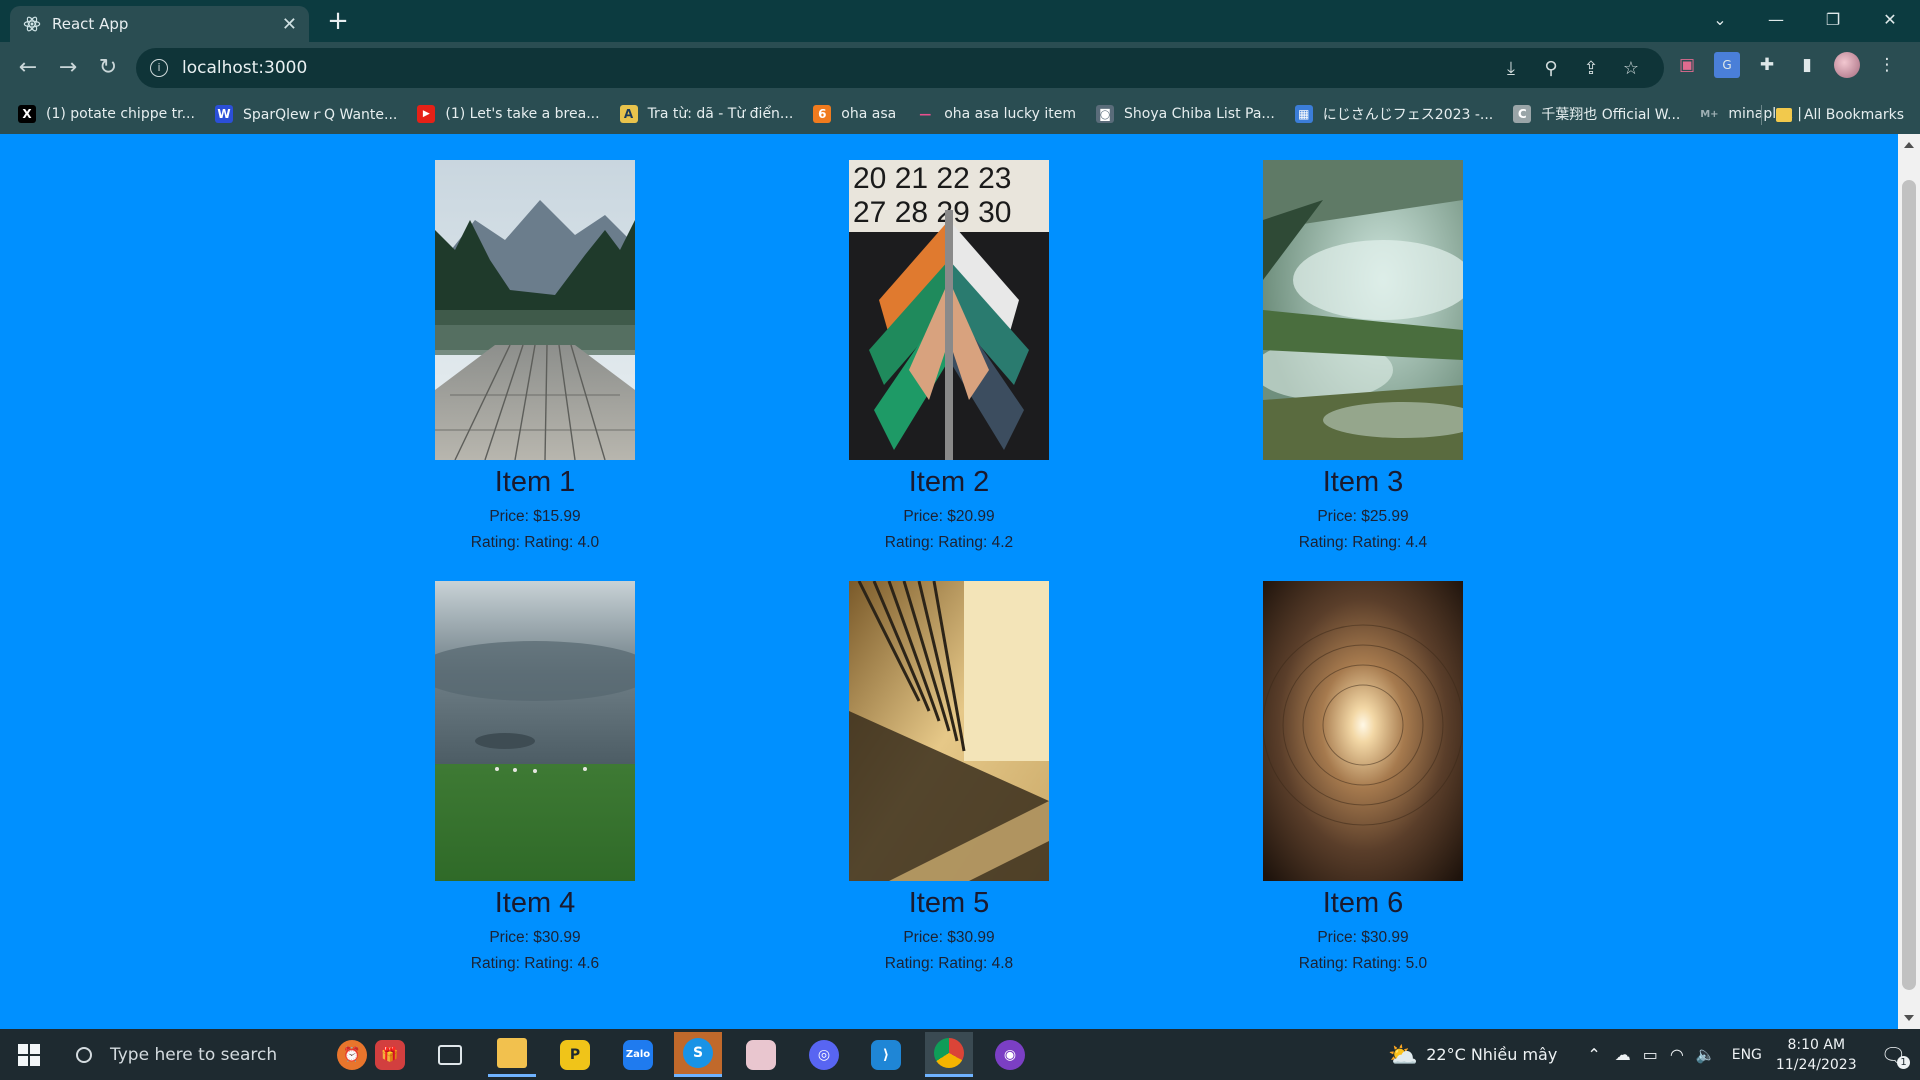 This screenshot has width=1920, height=1080. What do you see at coordinates (390, 1054) in the screenshot?
I see `gift-icon: 🎁` at bounding box center [390, 1054].